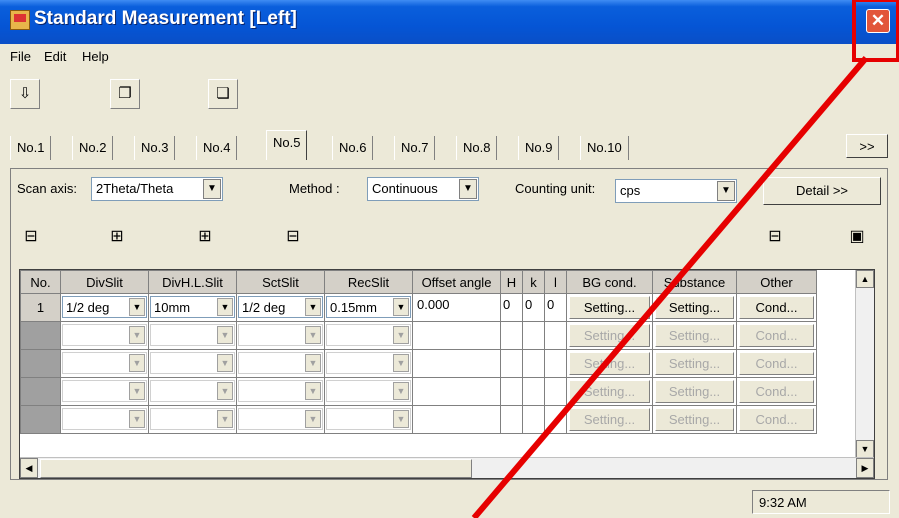  I want to click on import-button: ⇩, so click(25, 94).